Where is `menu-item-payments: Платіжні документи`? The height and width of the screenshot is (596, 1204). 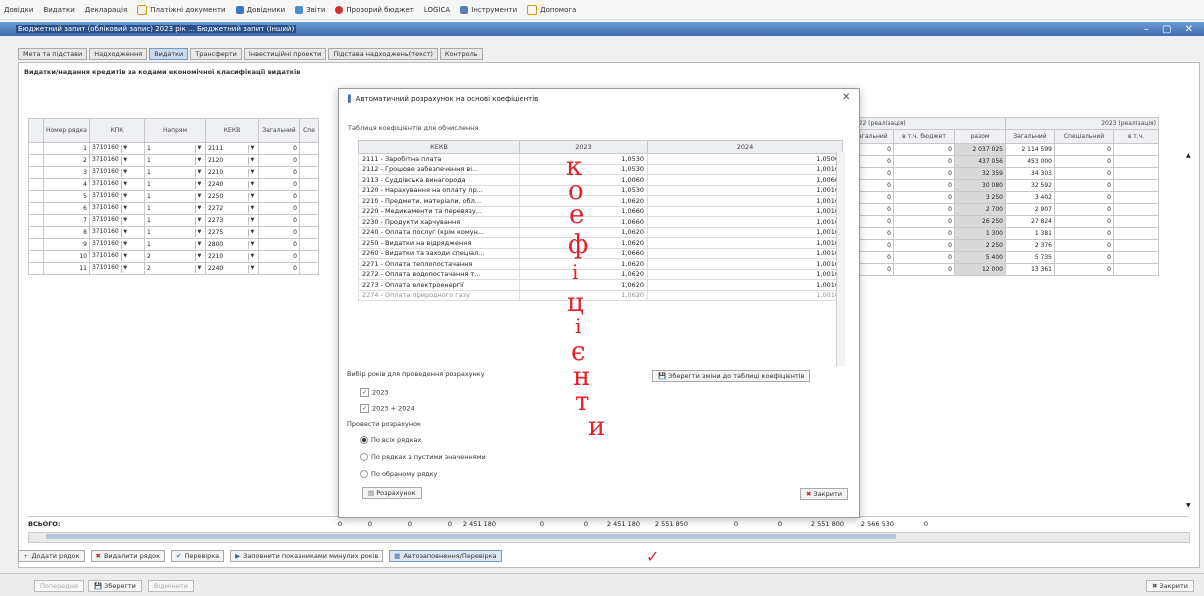 menu-item-payments: Платіжні документи is located at coordinates (181, 9).